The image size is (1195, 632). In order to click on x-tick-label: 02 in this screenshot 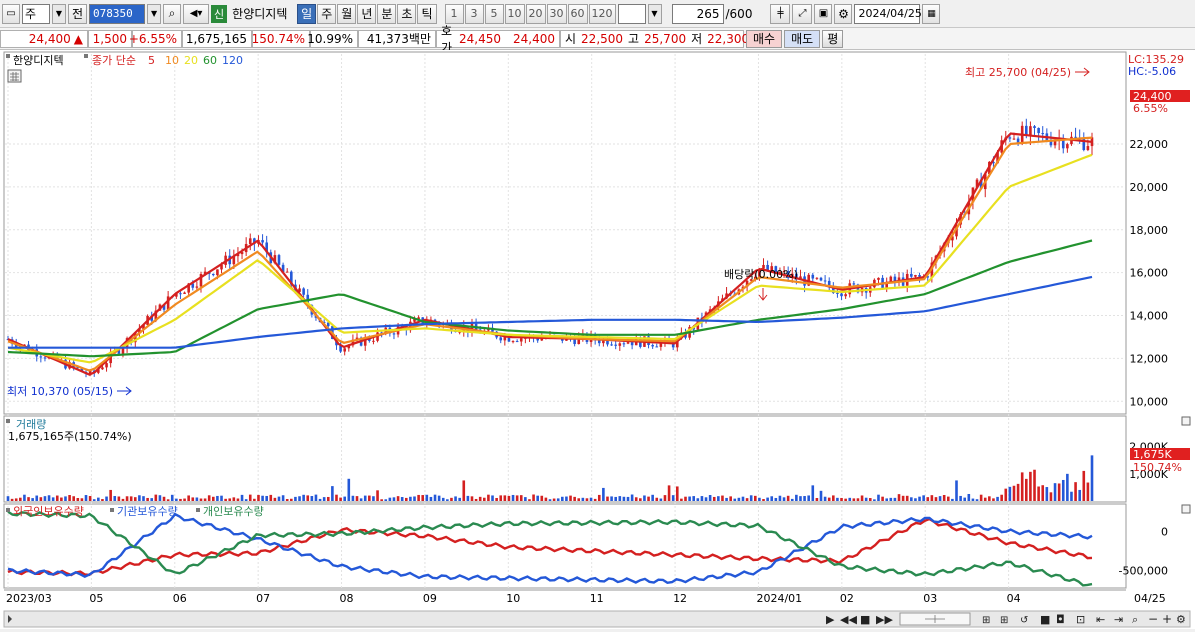, I will do `click(847, 598)`.